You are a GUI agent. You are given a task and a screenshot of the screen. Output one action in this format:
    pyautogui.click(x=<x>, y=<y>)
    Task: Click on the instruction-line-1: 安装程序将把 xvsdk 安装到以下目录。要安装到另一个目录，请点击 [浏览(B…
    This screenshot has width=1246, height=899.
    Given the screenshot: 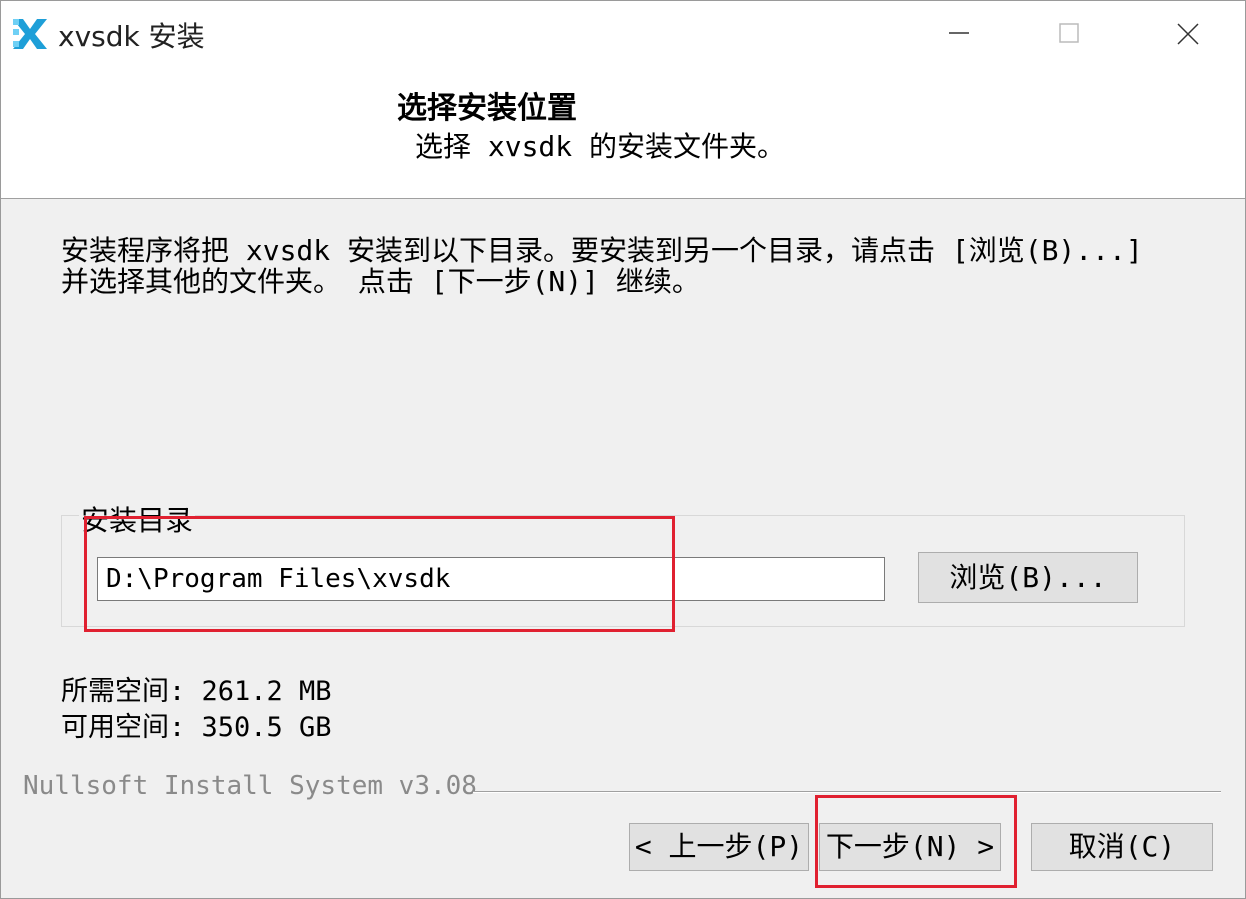 What is the action you would take?
    pyautogui.click(x=602, y=250)
    